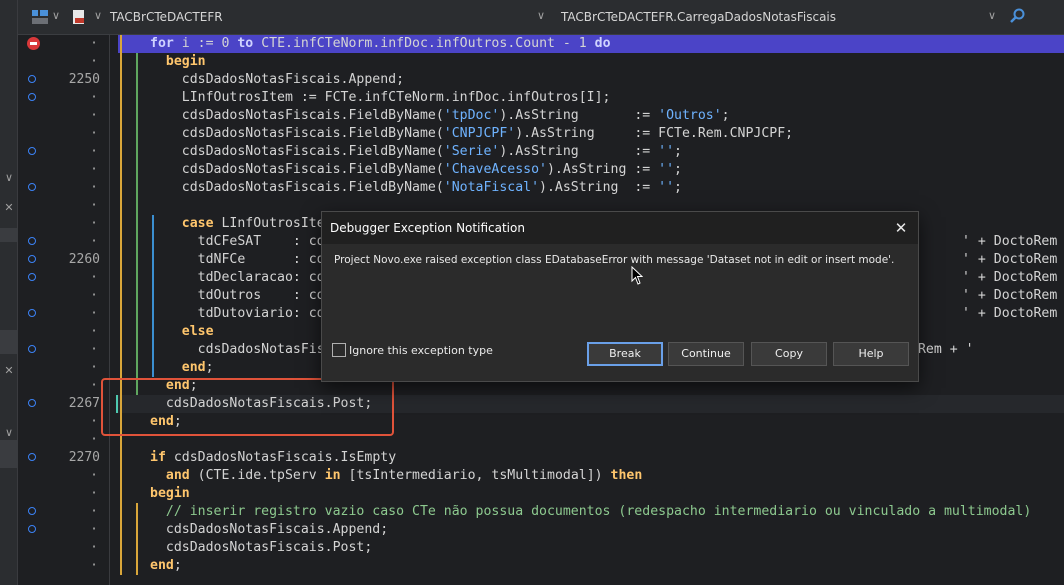 The width and height of the screenshot is (1064, 585). Describe the element at coordinates (64, 404) in the screenshot. I see `gutter-row: 2267` at that location.